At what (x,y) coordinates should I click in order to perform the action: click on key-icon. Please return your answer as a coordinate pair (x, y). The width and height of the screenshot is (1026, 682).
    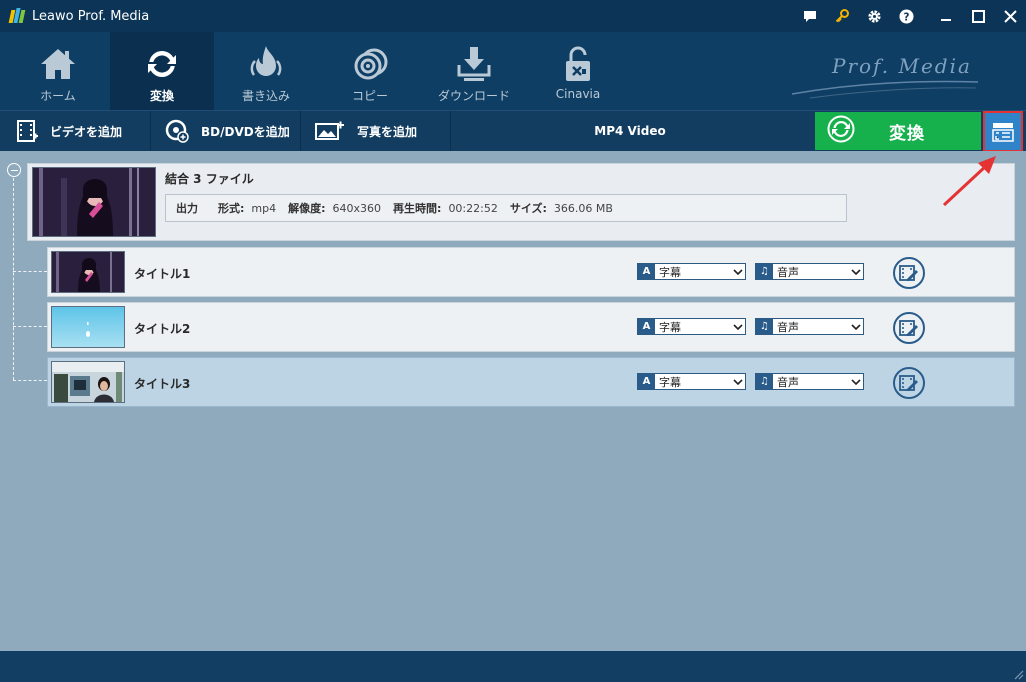
    Looking at the image, I should click on (842, 16).